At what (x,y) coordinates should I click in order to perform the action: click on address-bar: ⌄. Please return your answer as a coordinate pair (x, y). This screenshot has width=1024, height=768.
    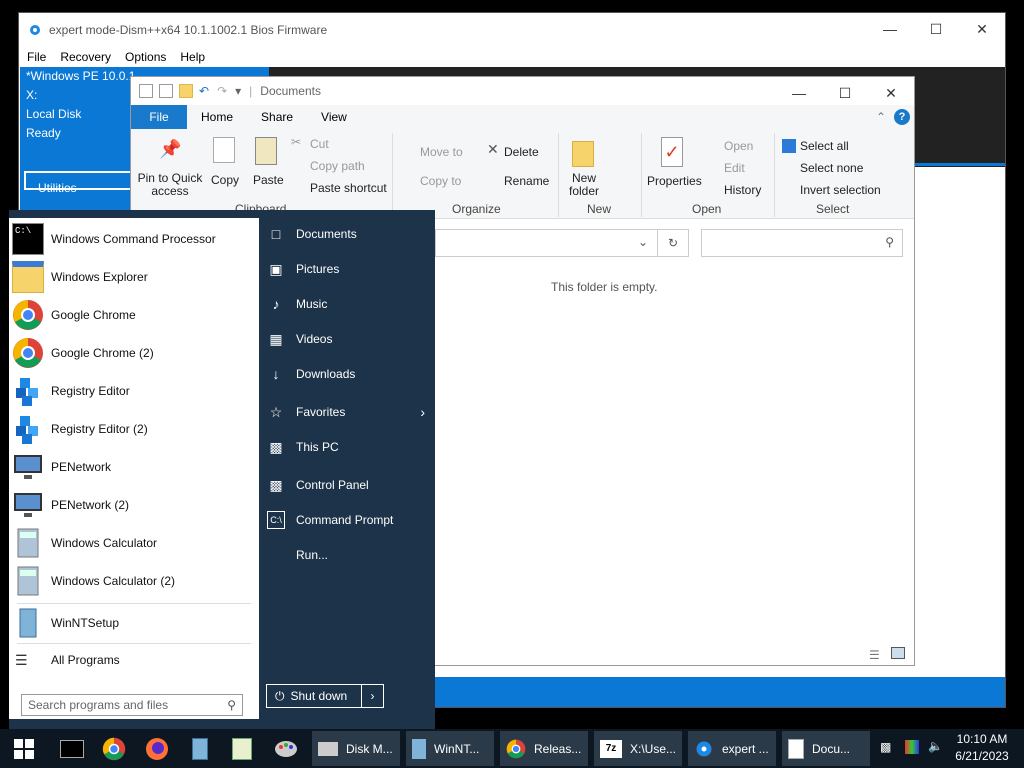
    Looking at the image, I should click on (547, 243).